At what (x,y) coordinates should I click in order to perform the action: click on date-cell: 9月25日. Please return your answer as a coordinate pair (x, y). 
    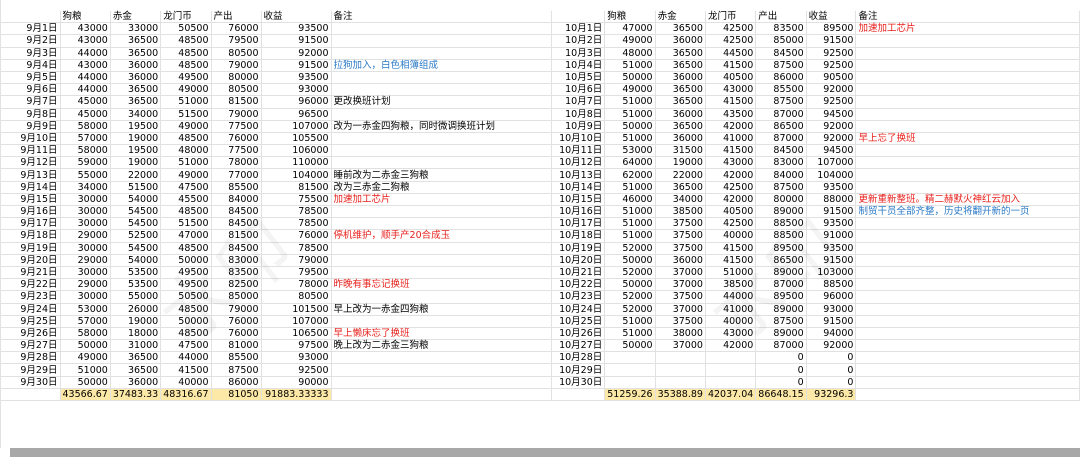
    Looking at the image, I should click on (30, 321).